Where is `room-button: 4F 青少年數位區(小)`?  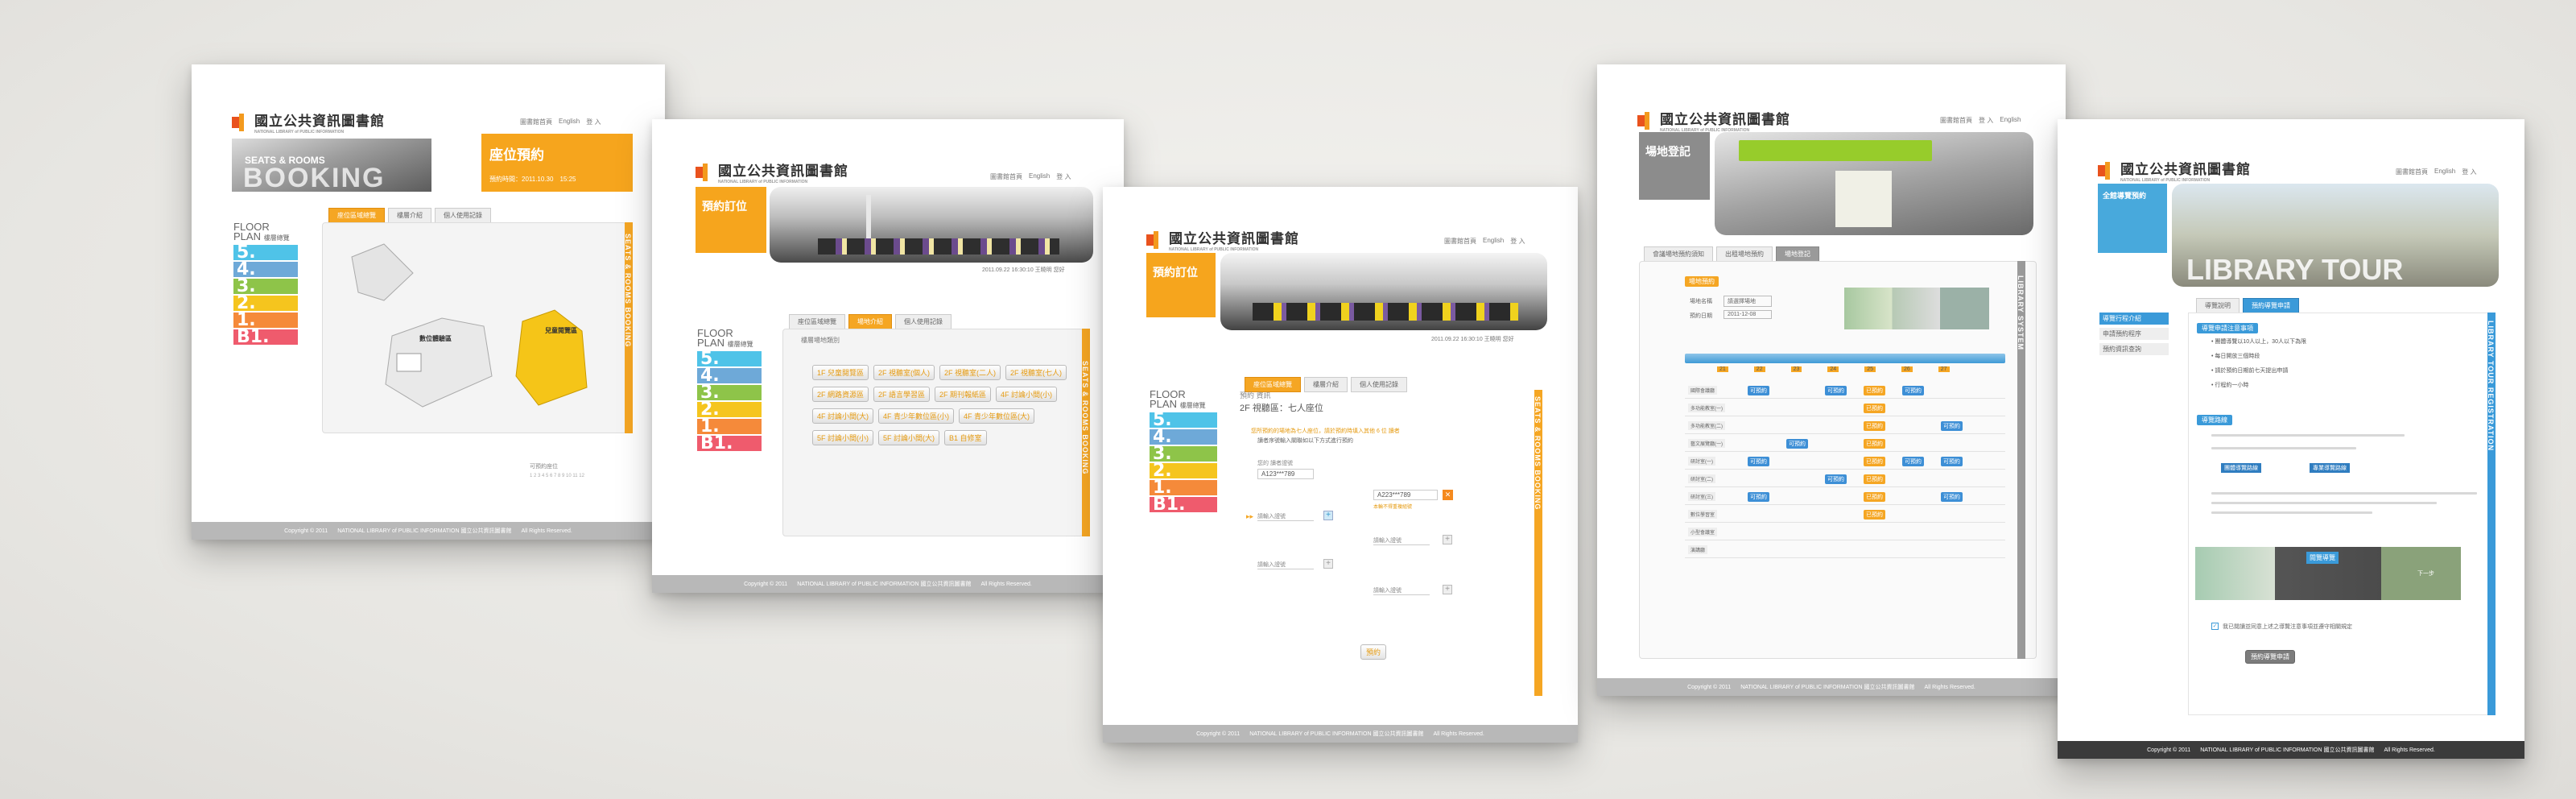 room-button: 4F 青少年數位區(小) is located at coordinates (916, 416).